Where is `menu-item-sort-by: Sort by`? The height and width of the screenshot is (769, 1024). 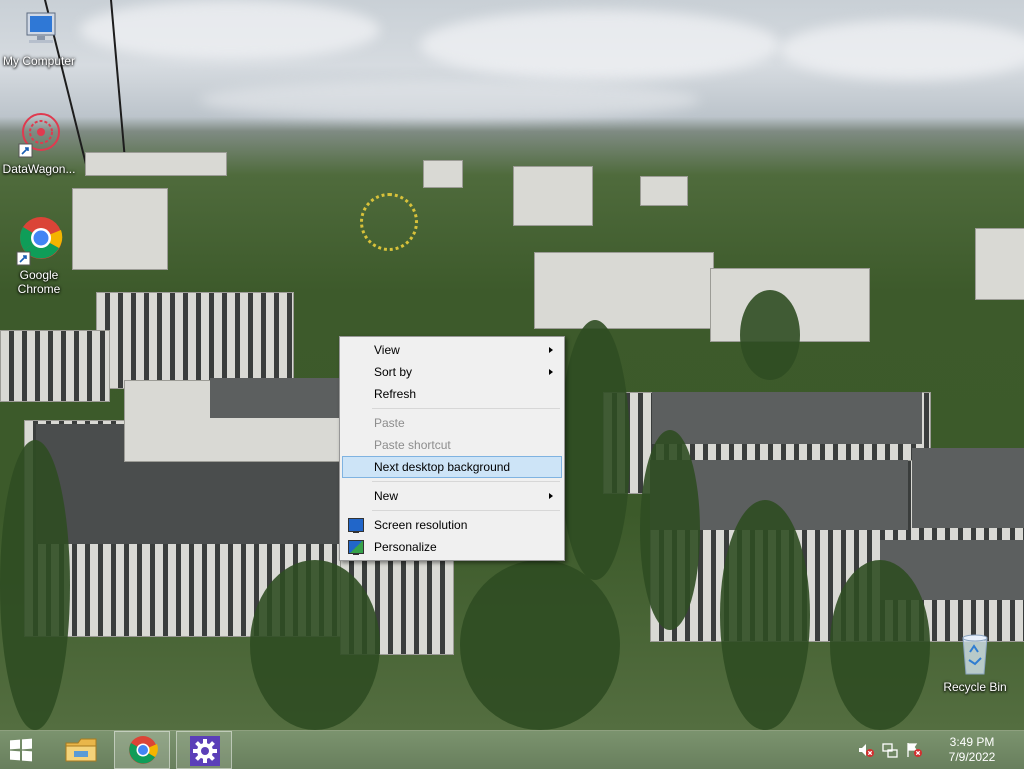
menu-item-sort-by: Sort by is located at coordinates (452, 372).